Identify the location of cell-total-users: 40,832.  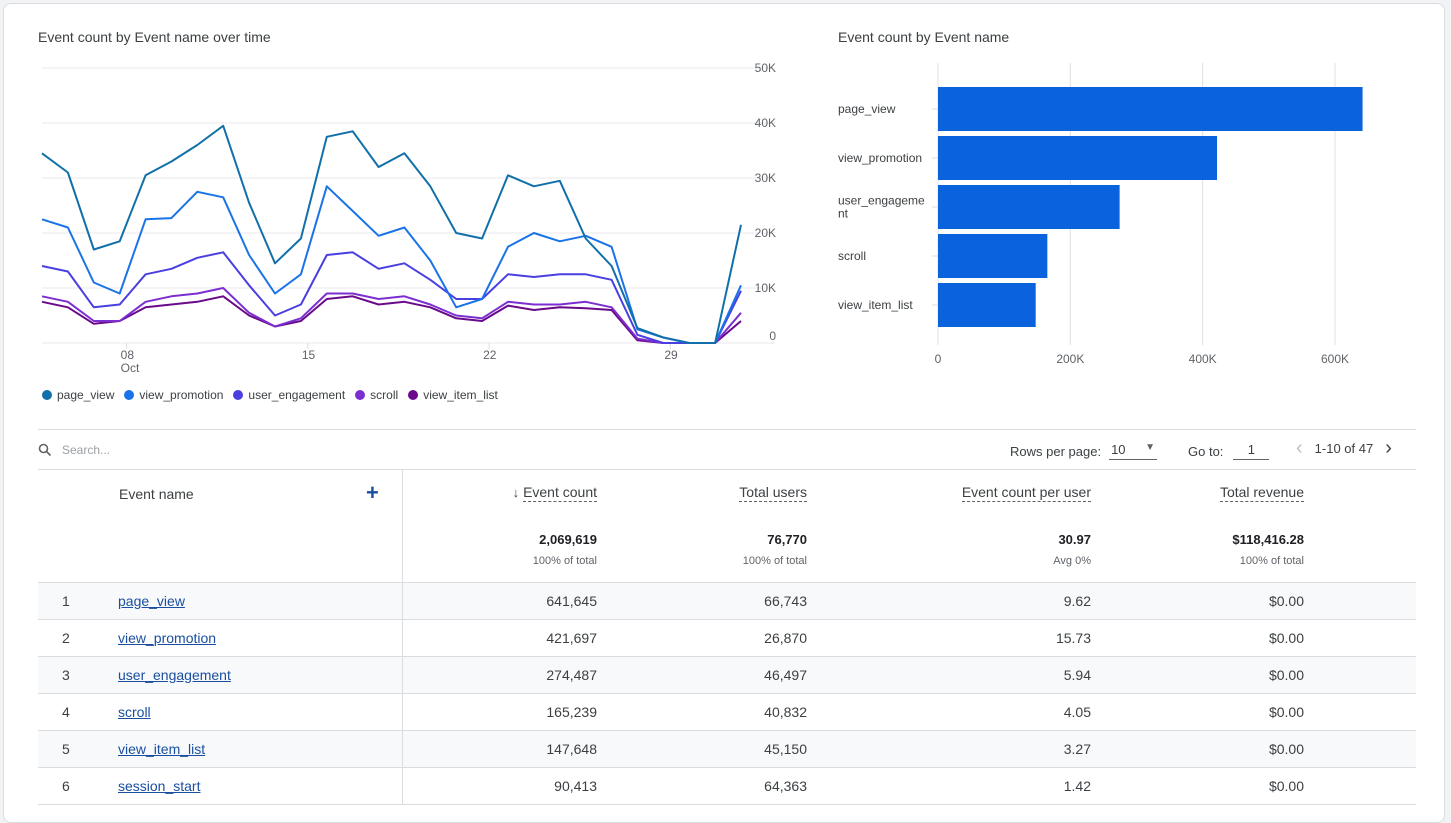
(702, 712).